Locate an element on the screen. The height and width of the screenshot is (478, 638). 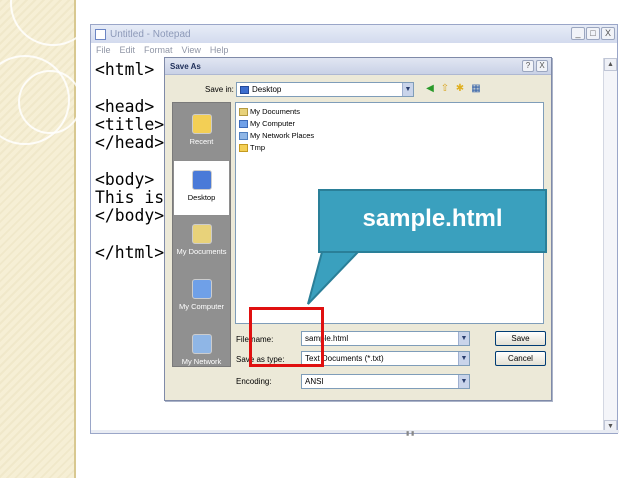
folder-icon is located at coordinates (243, 147).